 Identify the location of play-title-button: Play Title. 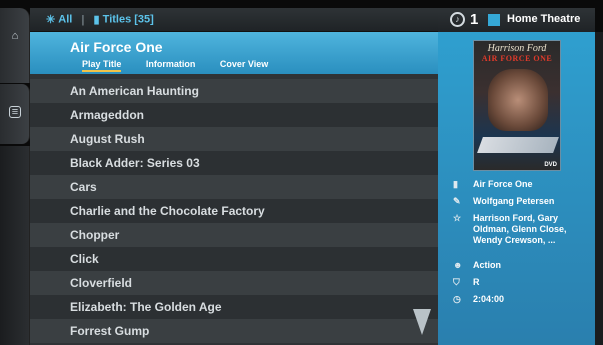
(102, 65).